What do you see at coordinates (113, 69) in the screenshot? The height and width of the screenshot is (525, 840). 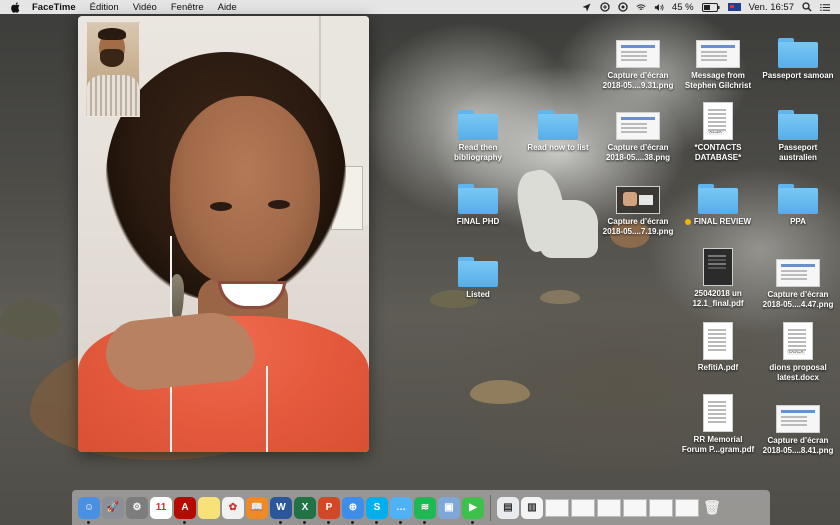 I see `self-view-pip` at bounding box center [113, 69].